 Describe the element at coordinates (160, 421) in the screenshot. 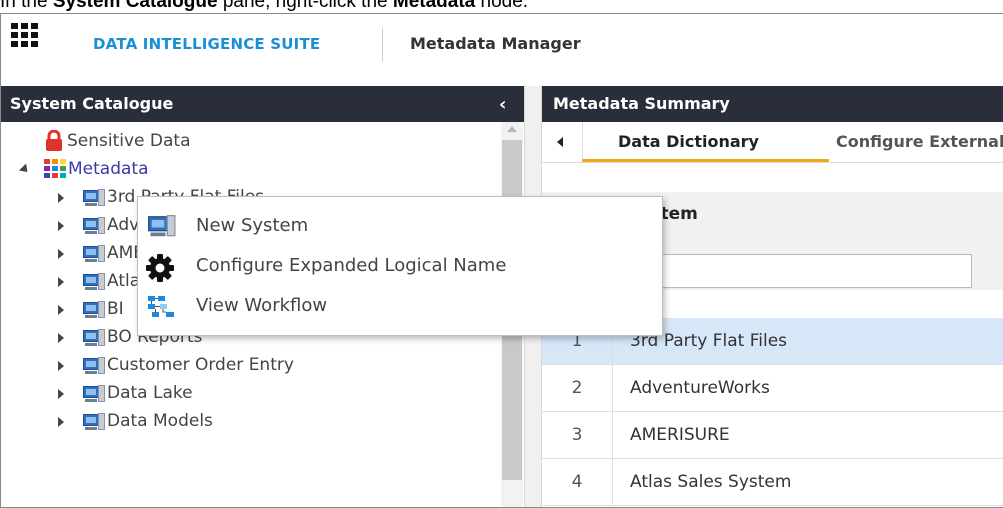

I see `tree-item-label: Data Models` at that location.